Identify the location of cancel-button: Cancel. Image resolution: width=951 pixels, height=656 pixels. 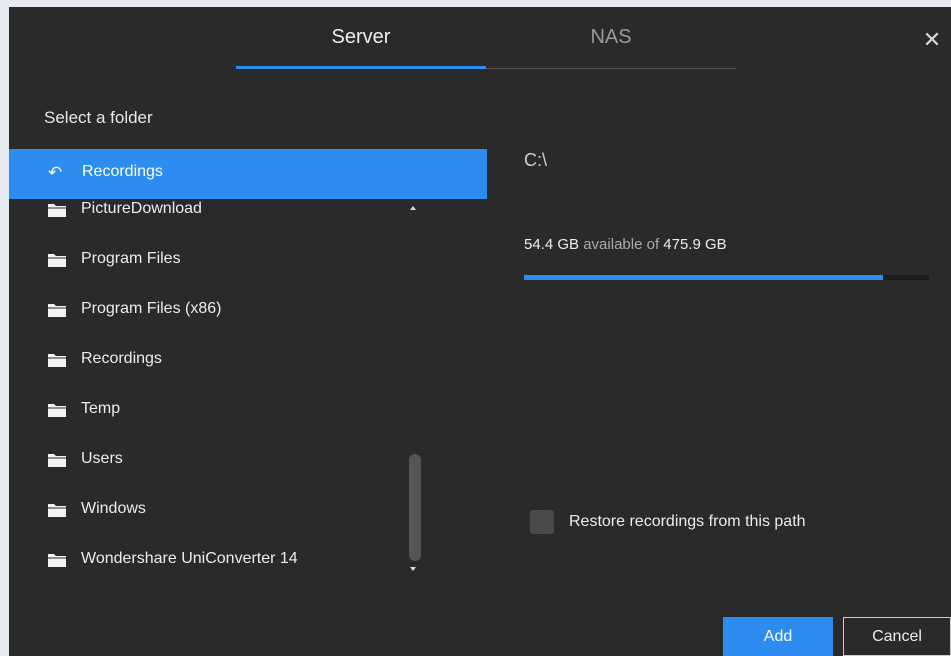
(897, 636).